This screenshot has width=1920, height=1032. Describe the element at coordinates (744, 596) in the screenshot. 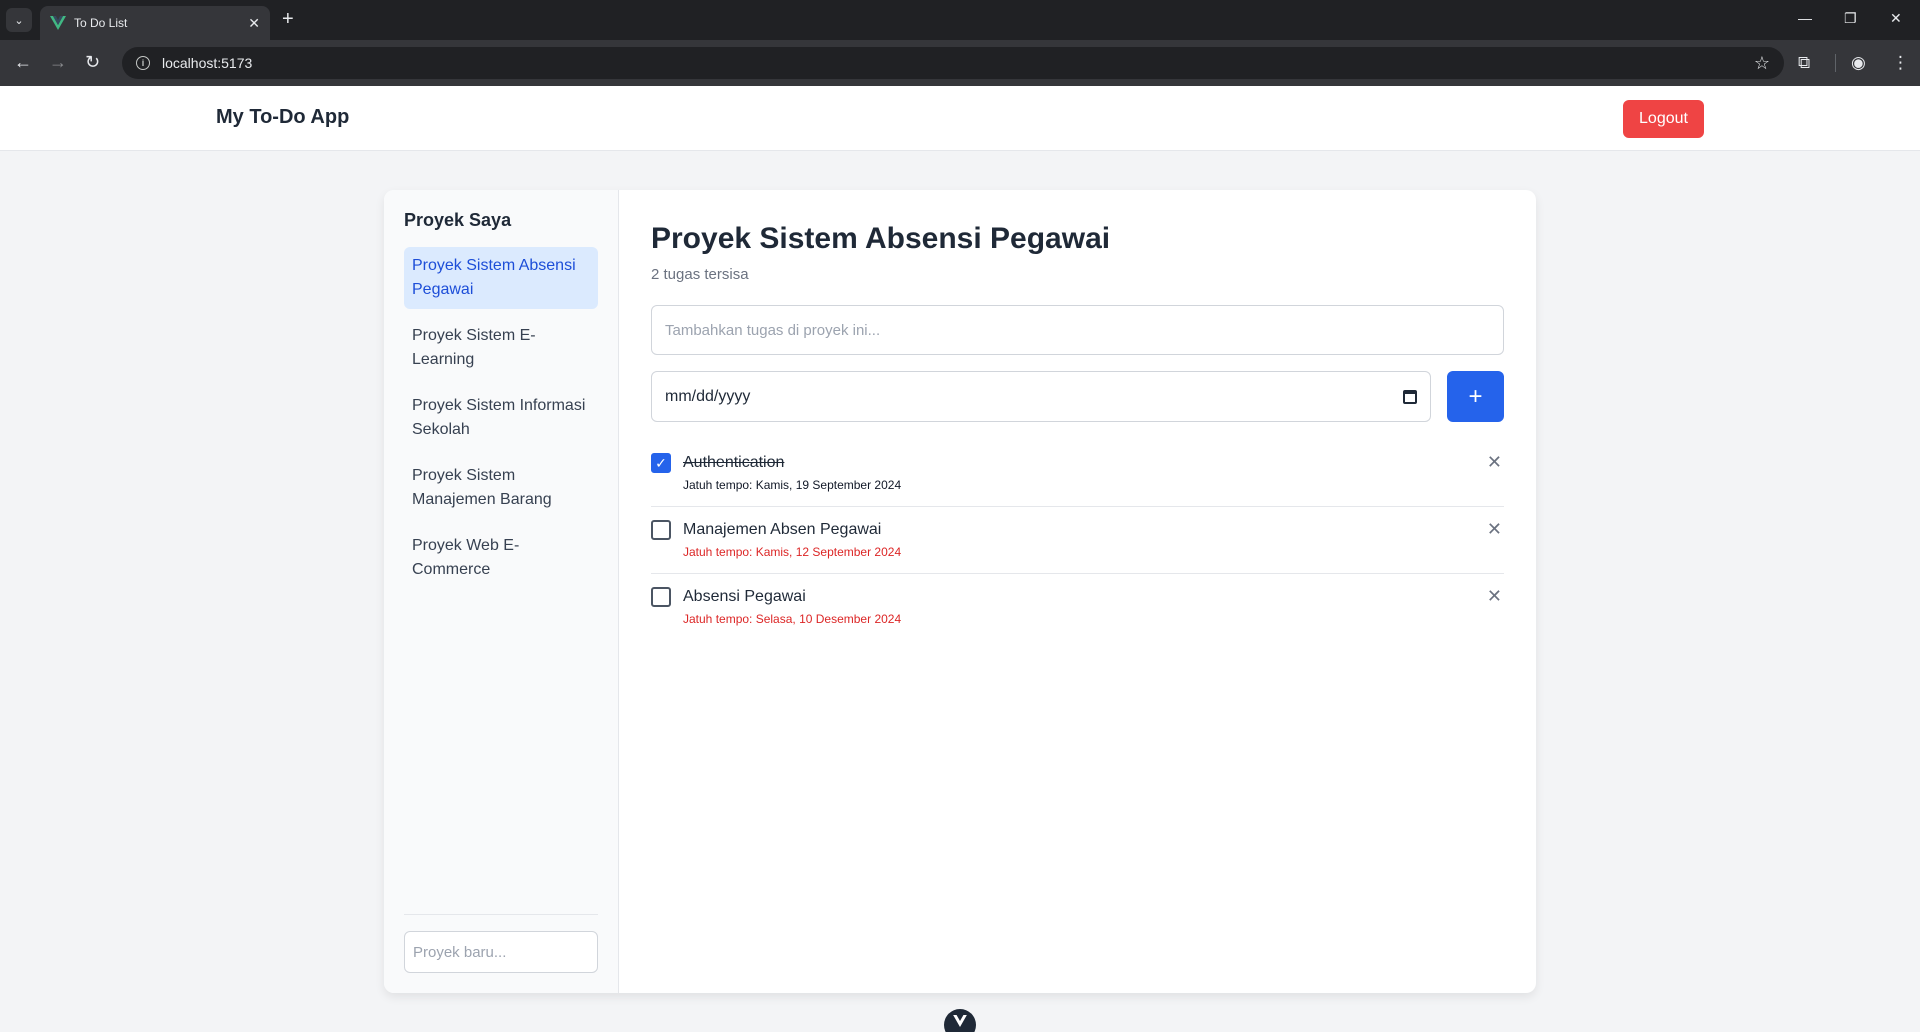

I see `task-name: Absensi Pegawai` at that location.